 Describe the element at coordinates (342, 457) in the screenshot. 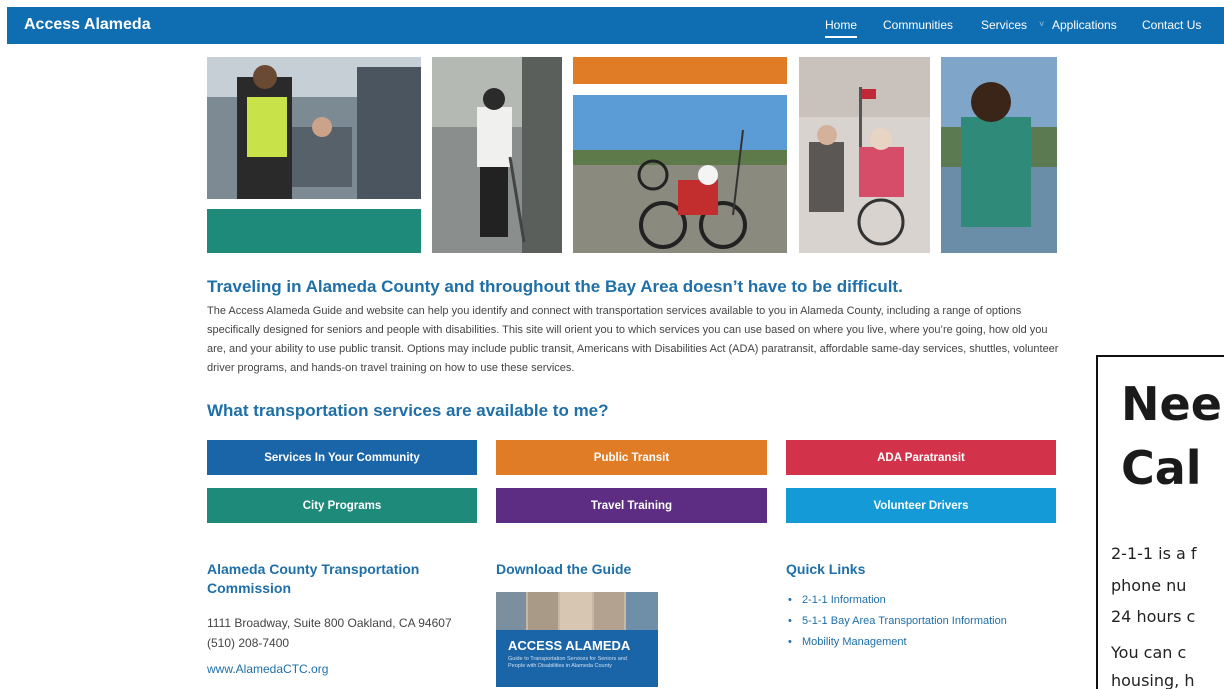

I see `services-in-your-community-button: Services In Your Community` at that location.